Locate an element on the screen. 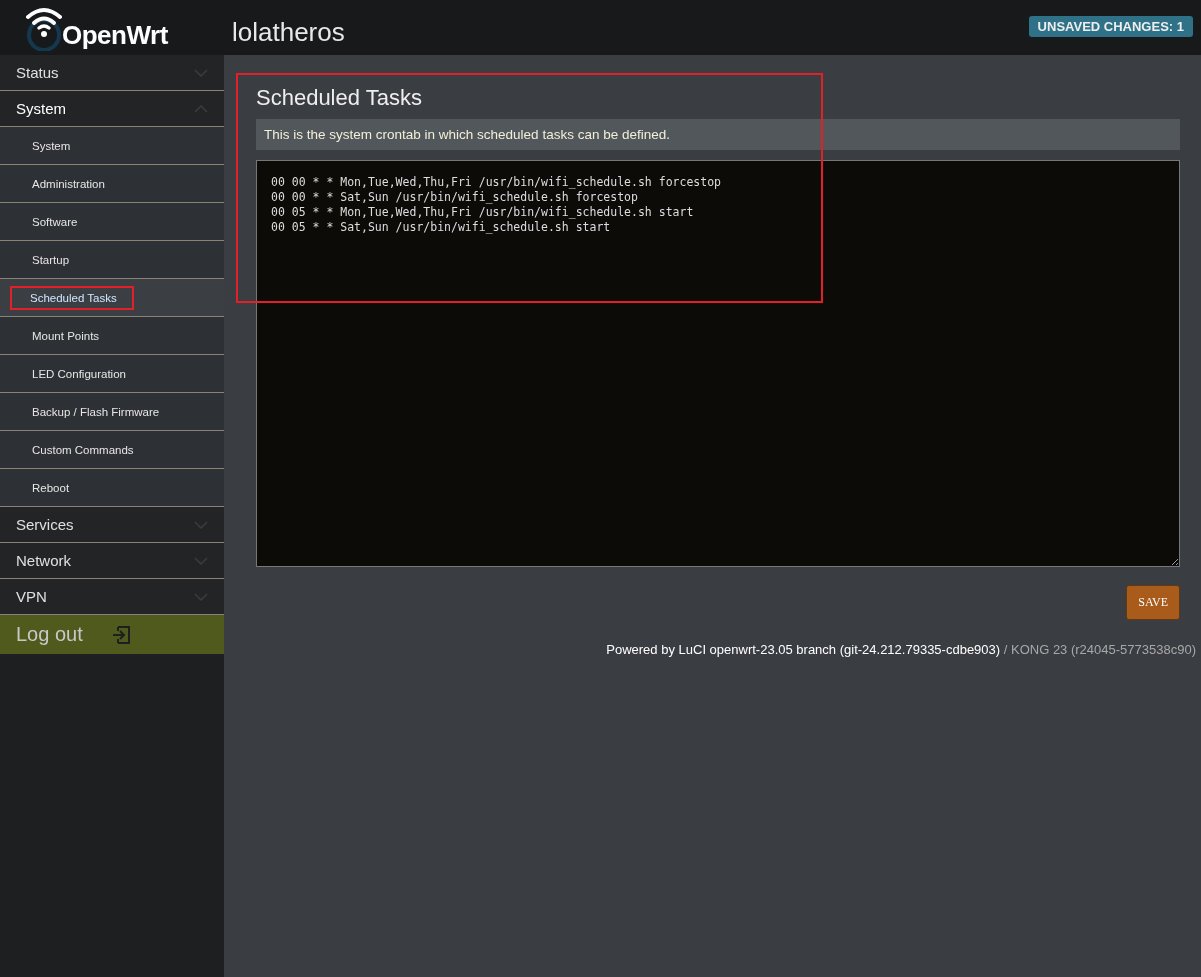 This screenshot has height=977, width=1201. powered-by-text: Powered by LuCI openwrt-23.05 branch (git-24.212.79335-cdbe903) is located at coordinates (803, 649).